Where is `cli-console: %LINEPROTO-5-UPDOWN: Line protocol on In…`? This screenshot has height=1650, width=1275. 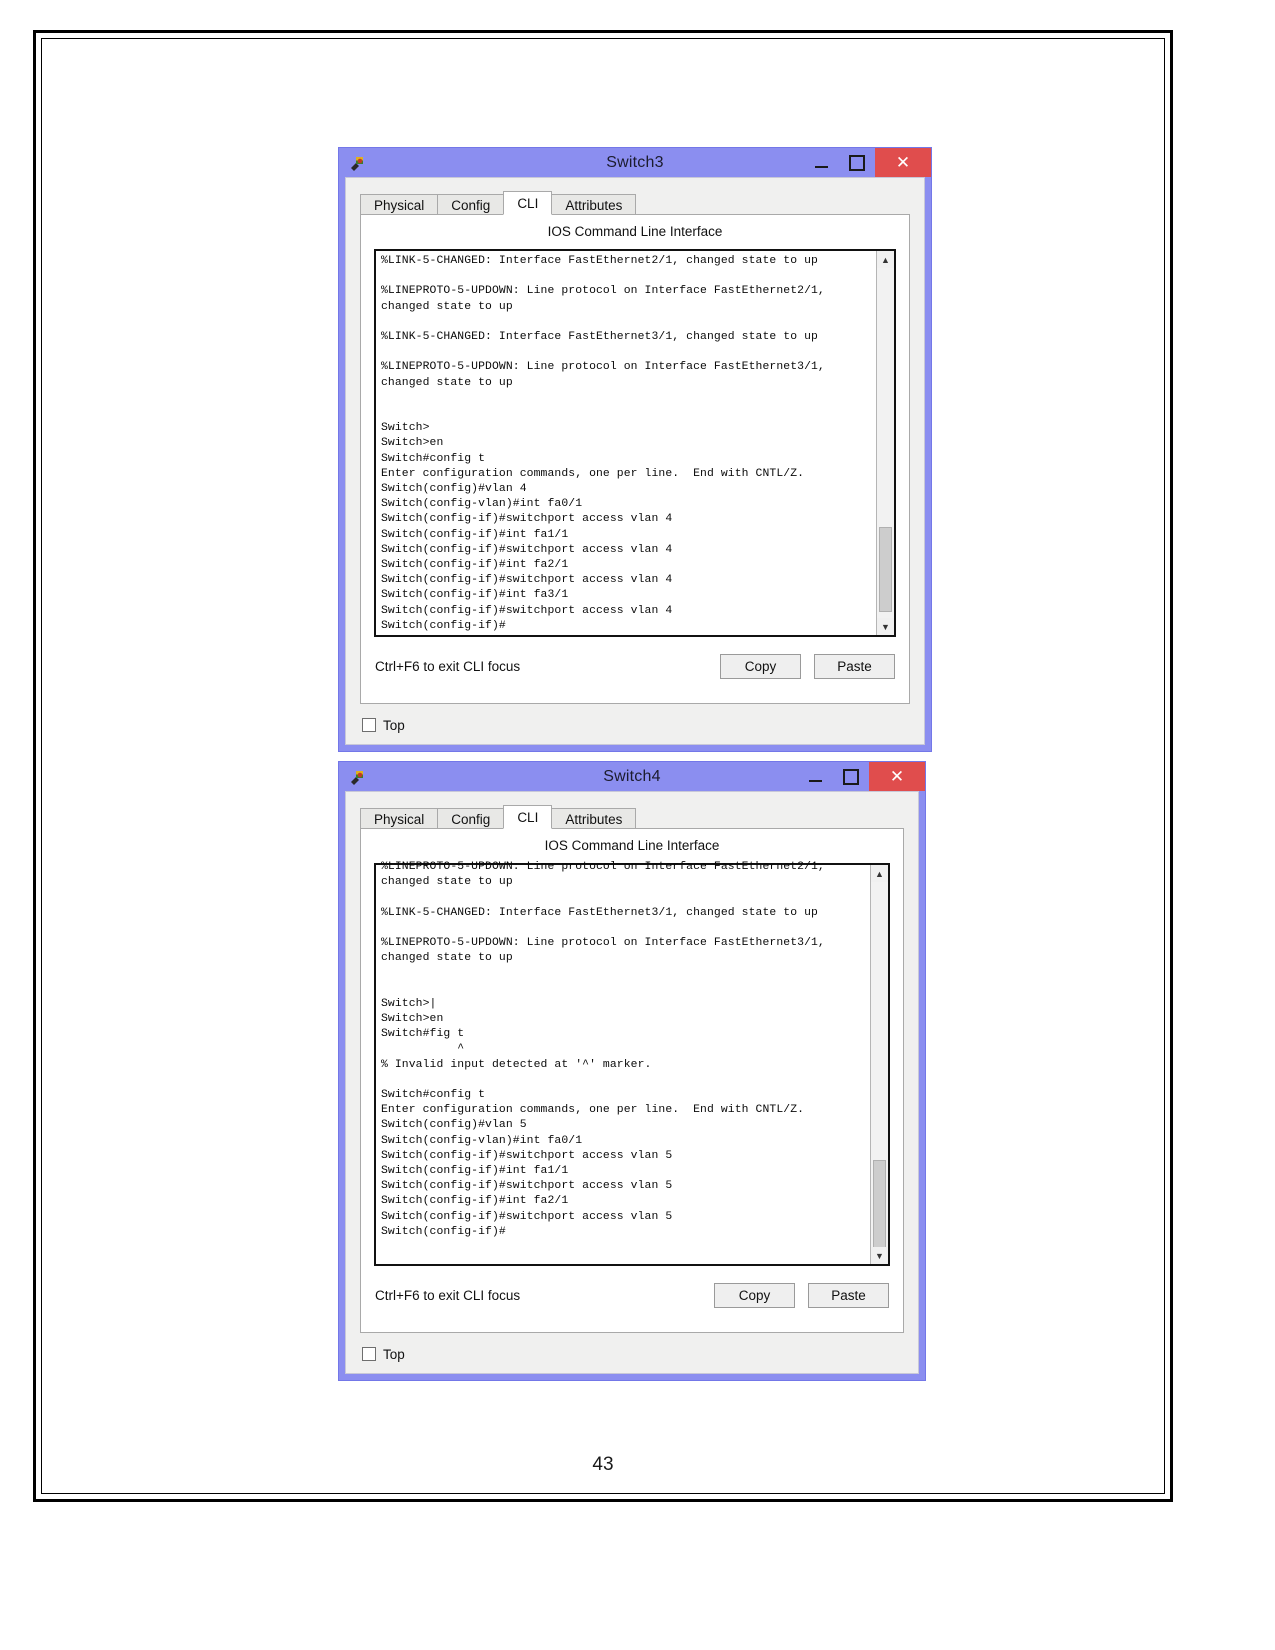 cli-console: %LINEPROTO-5-UPDOWN: Line protocol on In… is located at coordinates (632, 1063).